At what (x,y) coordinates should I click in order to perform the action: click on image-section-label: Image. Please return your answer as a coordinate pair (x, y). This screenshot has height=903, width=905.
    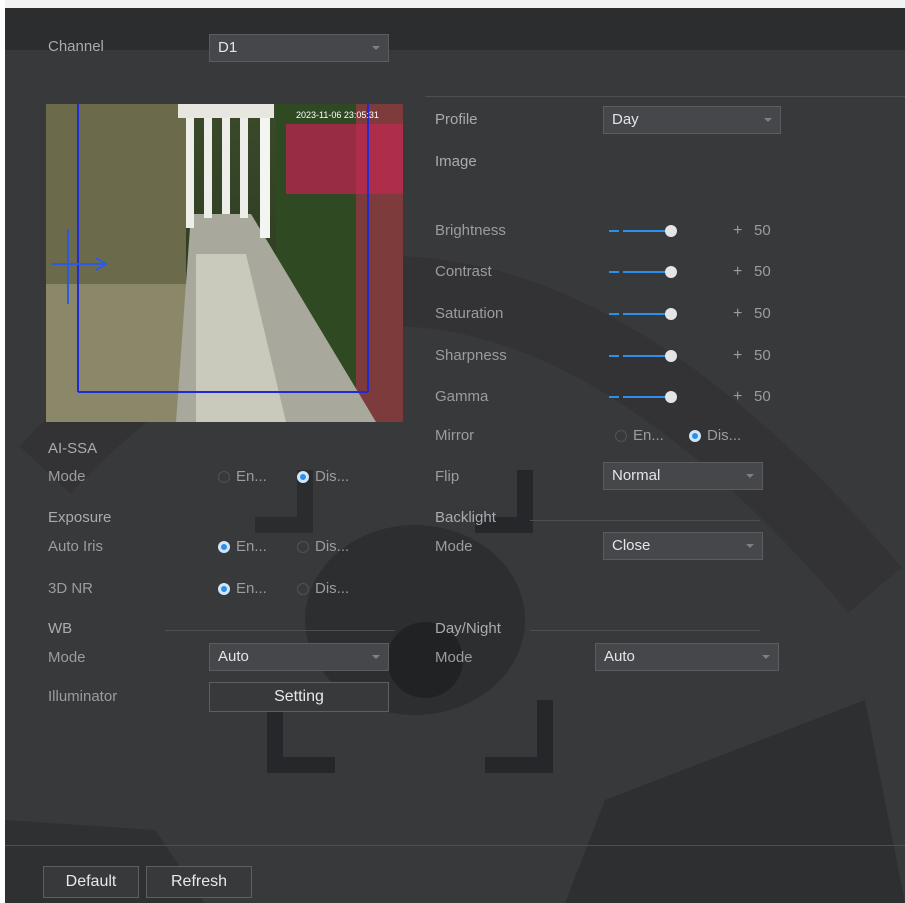
    Looking at the image, I should click on (456, 161).